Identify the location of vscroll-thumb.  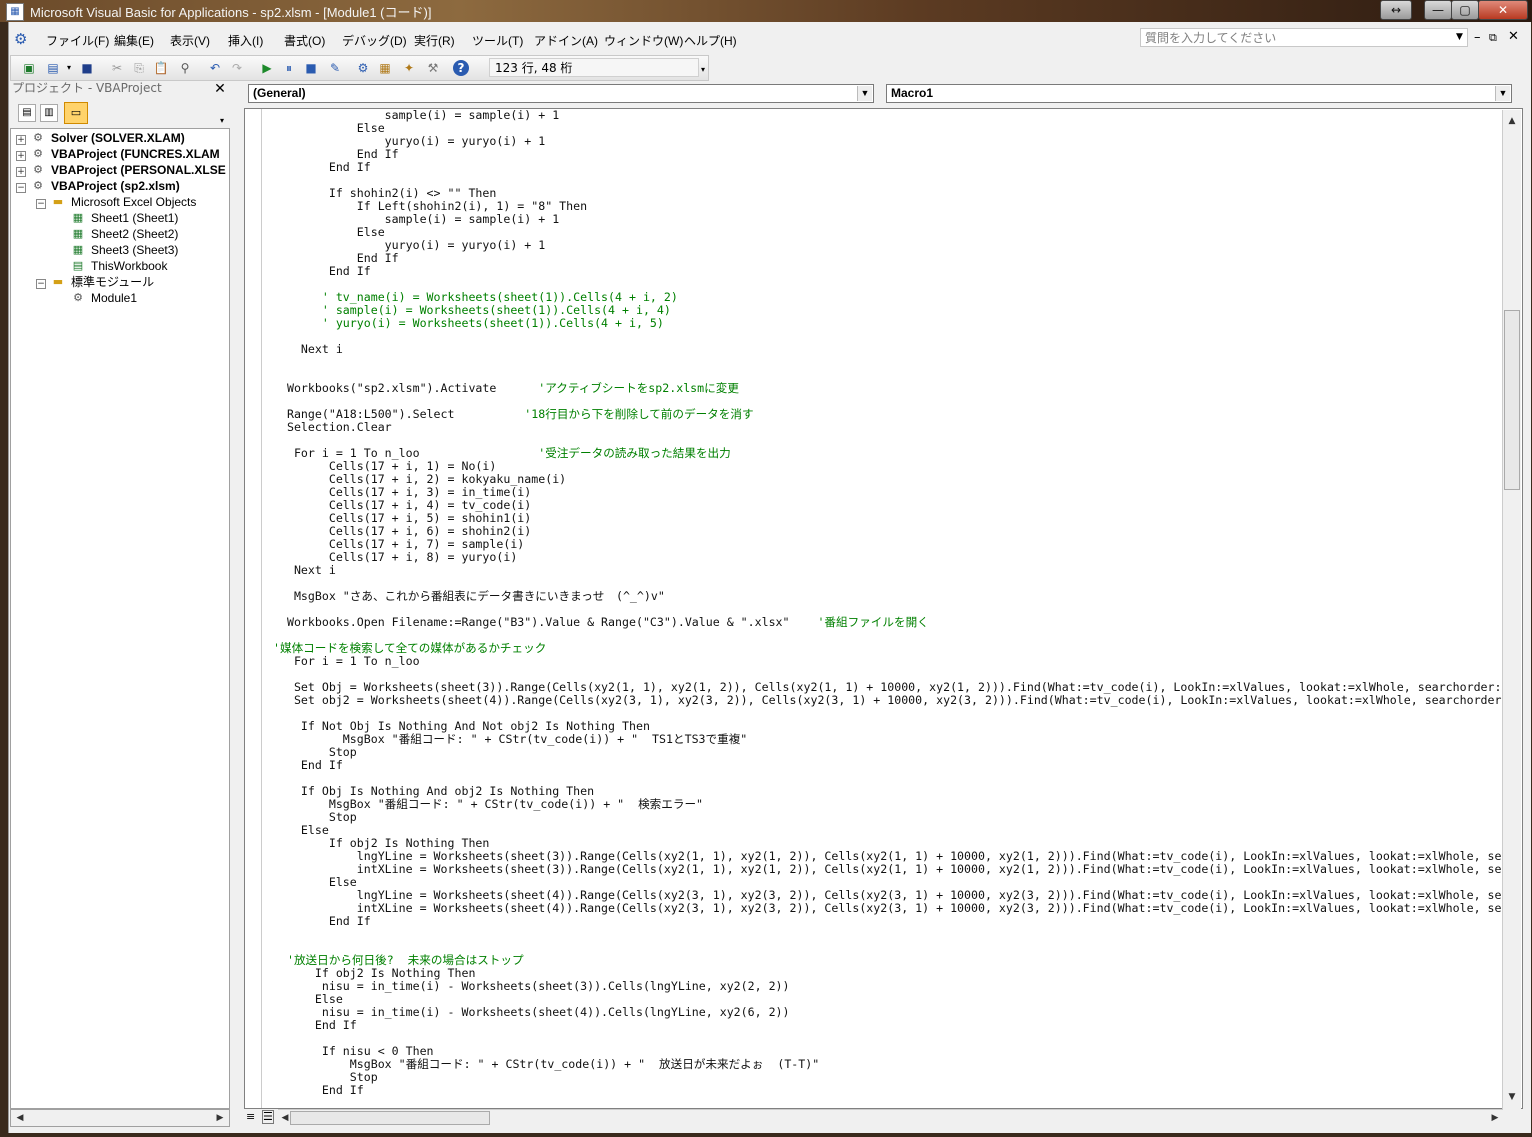
(1512, 400).